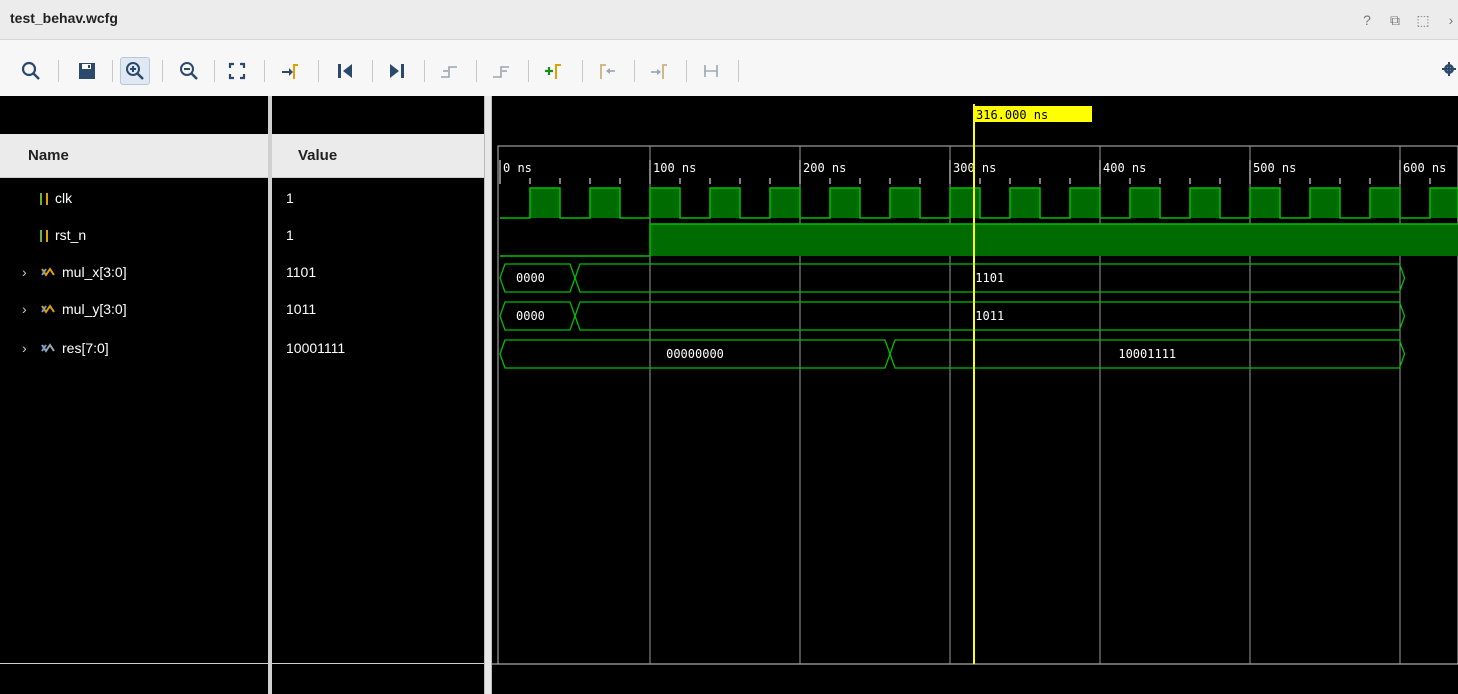  Describe the element at coordinates (87, 71) in the screenshot. I see `save-icon` at that location.